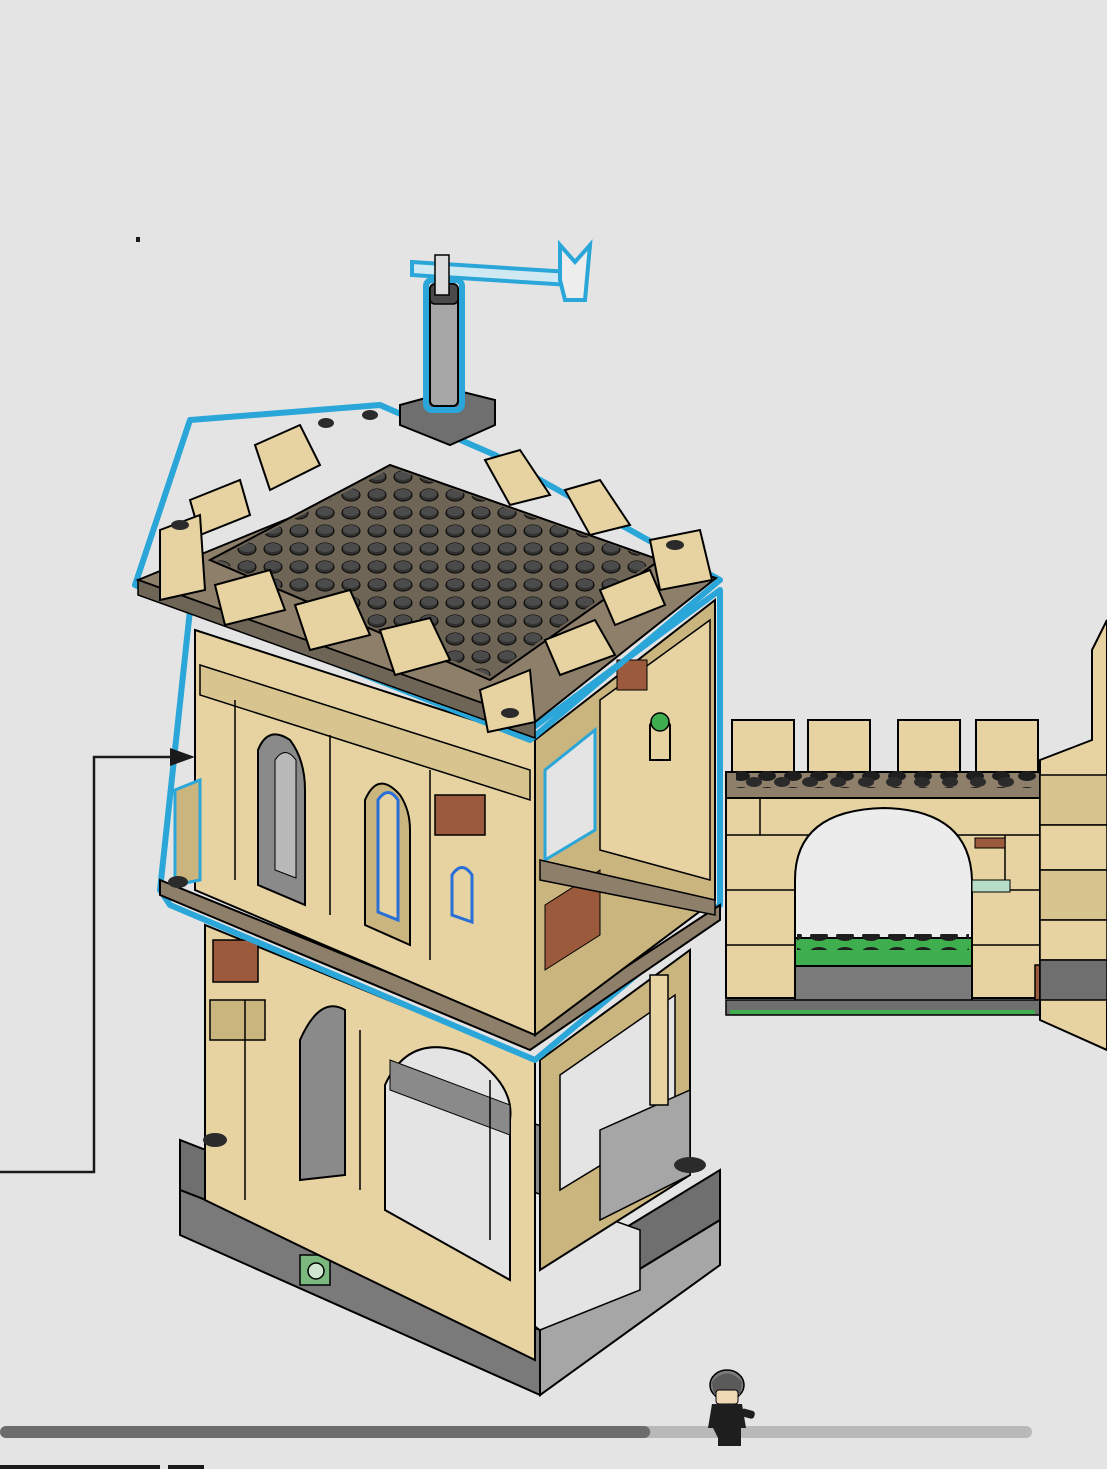  What do you see at coordinates (501, 326) in the screenshot?
I see `antenna-pole` at bounding box center [501, 326].